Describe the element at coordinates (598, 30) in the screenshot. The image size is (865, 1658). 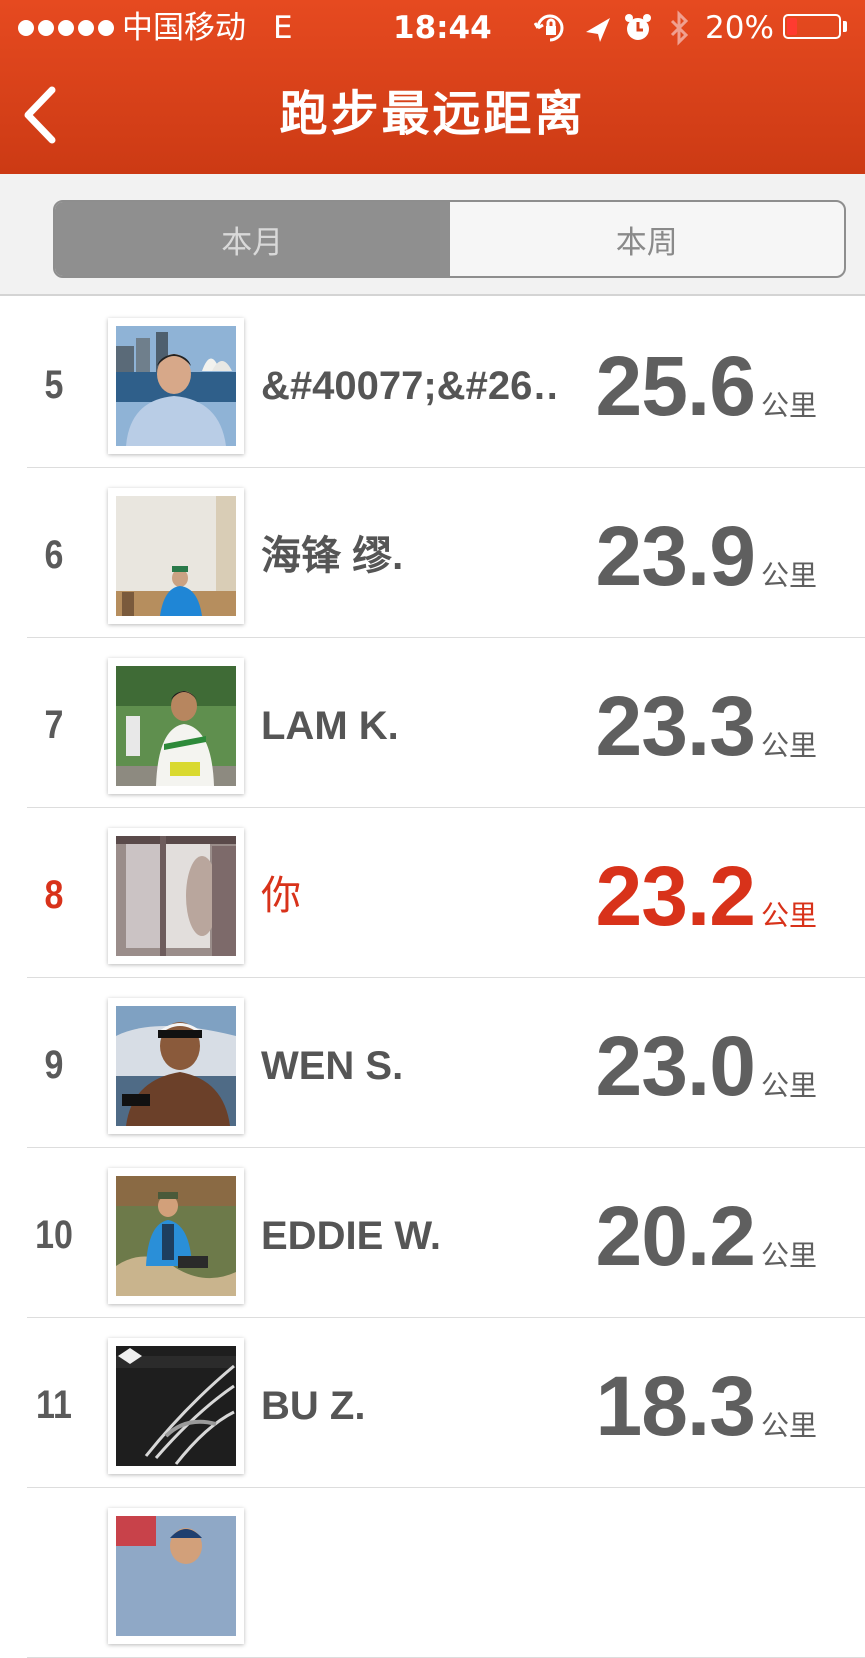
I see `location-arrow-icon` at that location.